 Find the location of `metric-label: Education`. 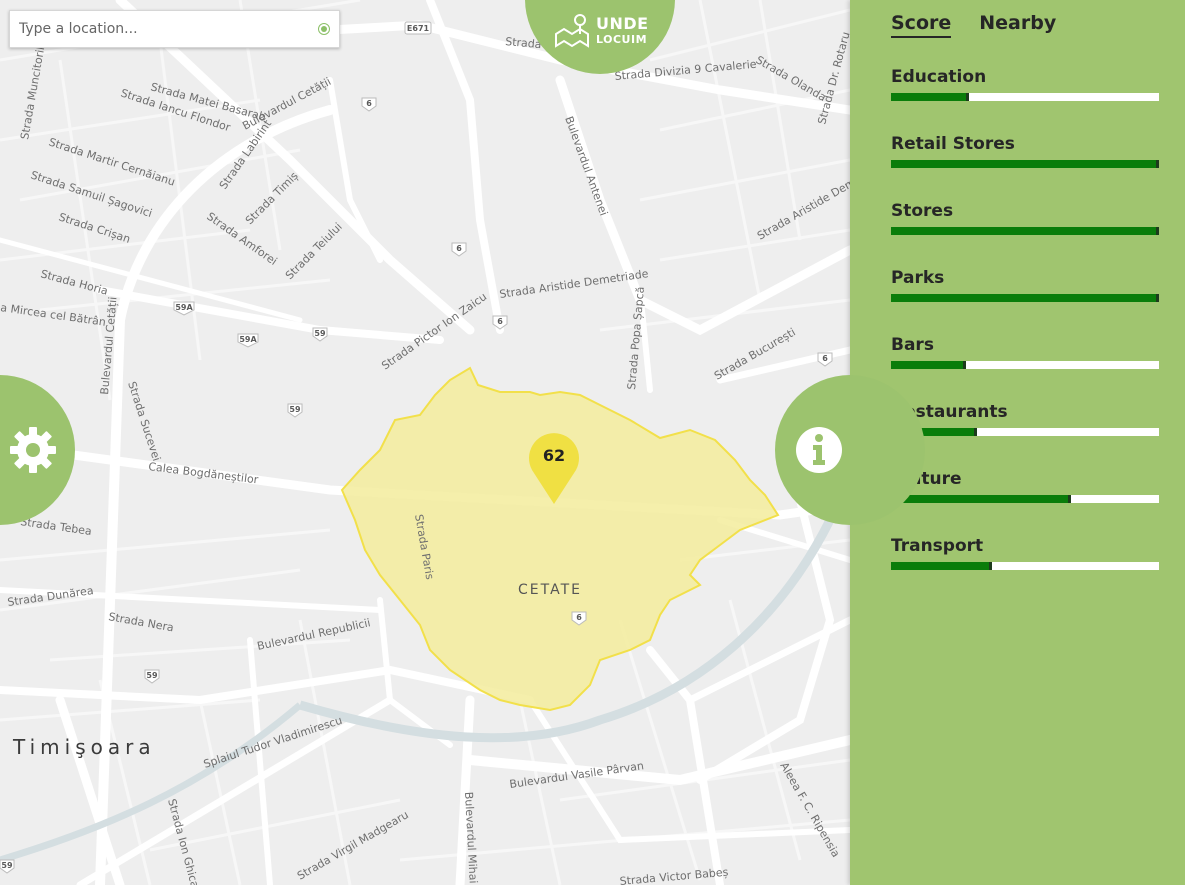

metric-label: Education is located at coordinates (939, 77).